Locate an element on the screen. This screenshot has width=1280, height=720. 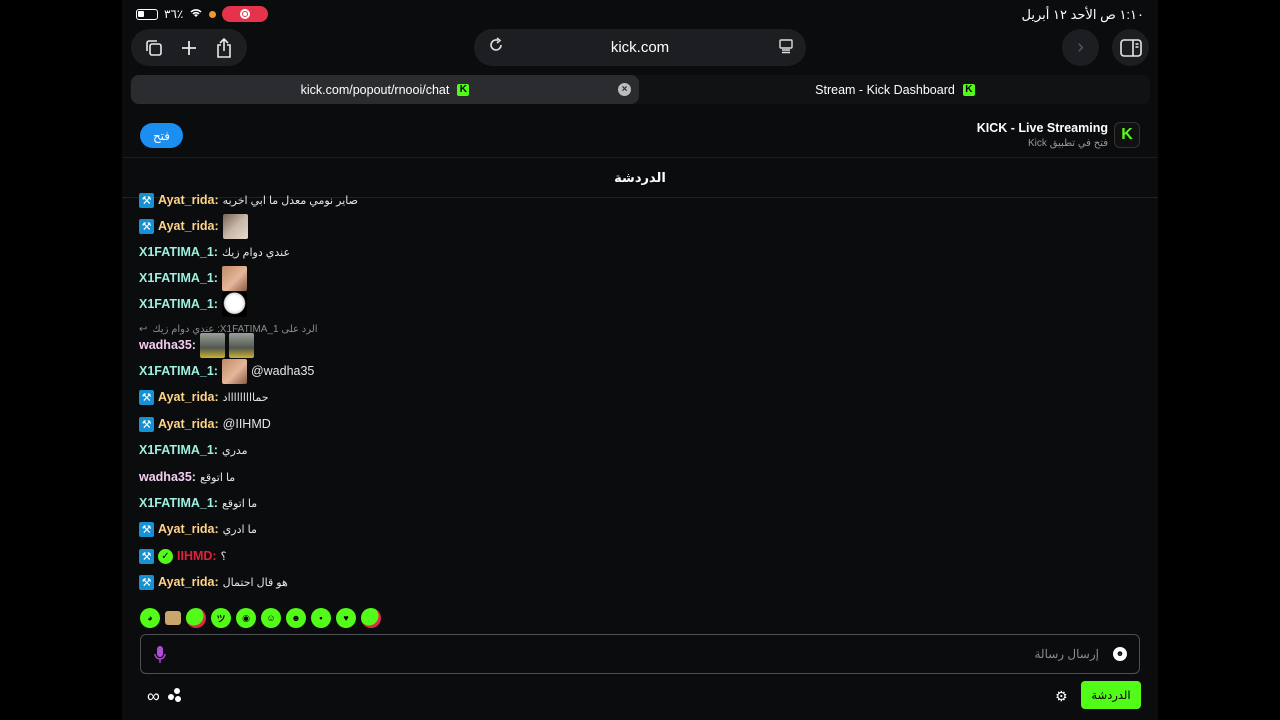
chat-message: ⚒ Ayat_rida: حماااااااااد is located at coordinates (204, 397).